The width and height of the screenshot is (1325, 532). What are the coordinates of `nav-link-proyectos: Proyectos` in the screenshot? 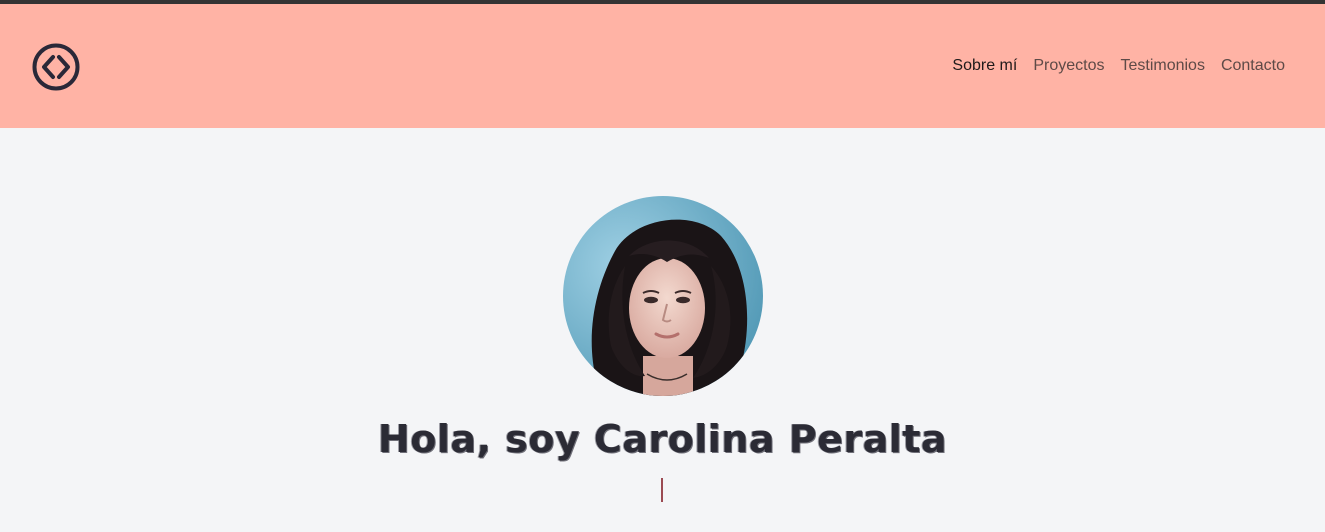 It's located at (1068, 66).